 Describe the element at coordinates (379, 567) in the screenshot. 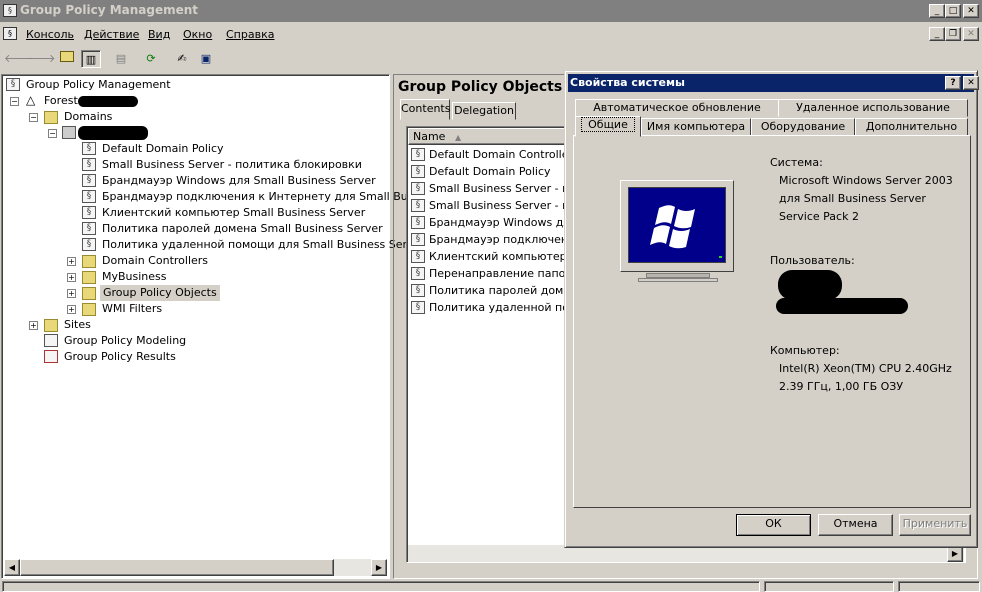

I see `scroll-right-icon: ▶` at that location.